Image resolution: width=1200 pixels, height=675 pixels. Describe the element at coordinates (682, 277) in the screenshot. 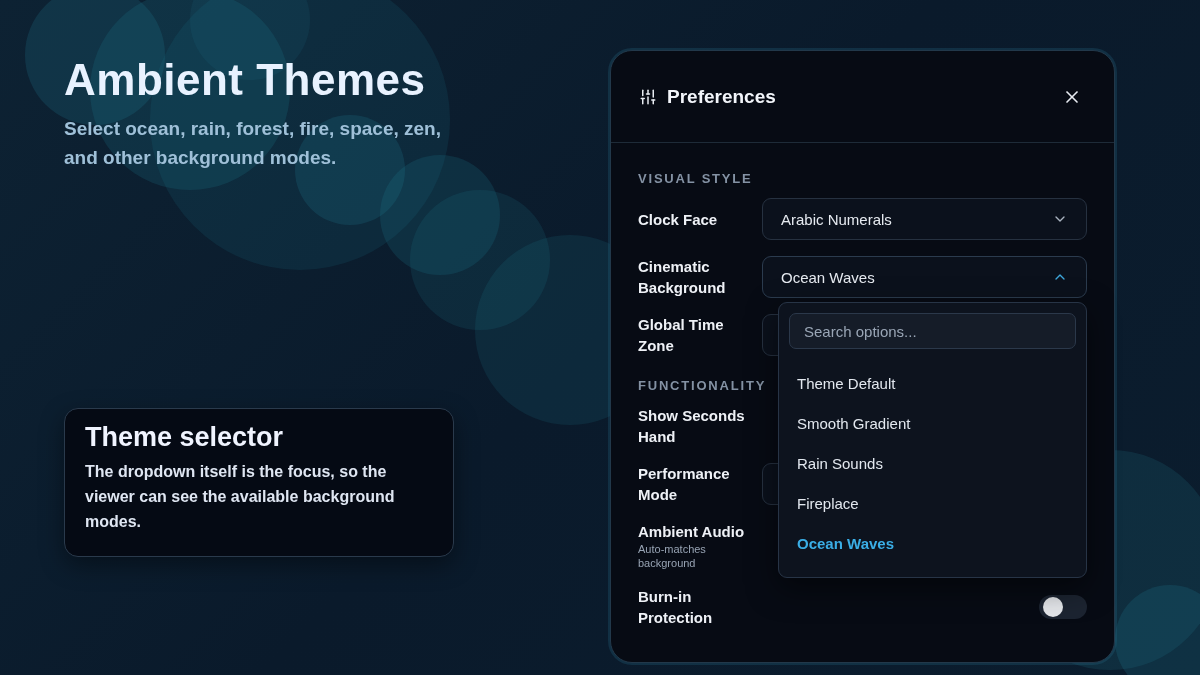

I see `field-label: Cinematic Background` at that location.